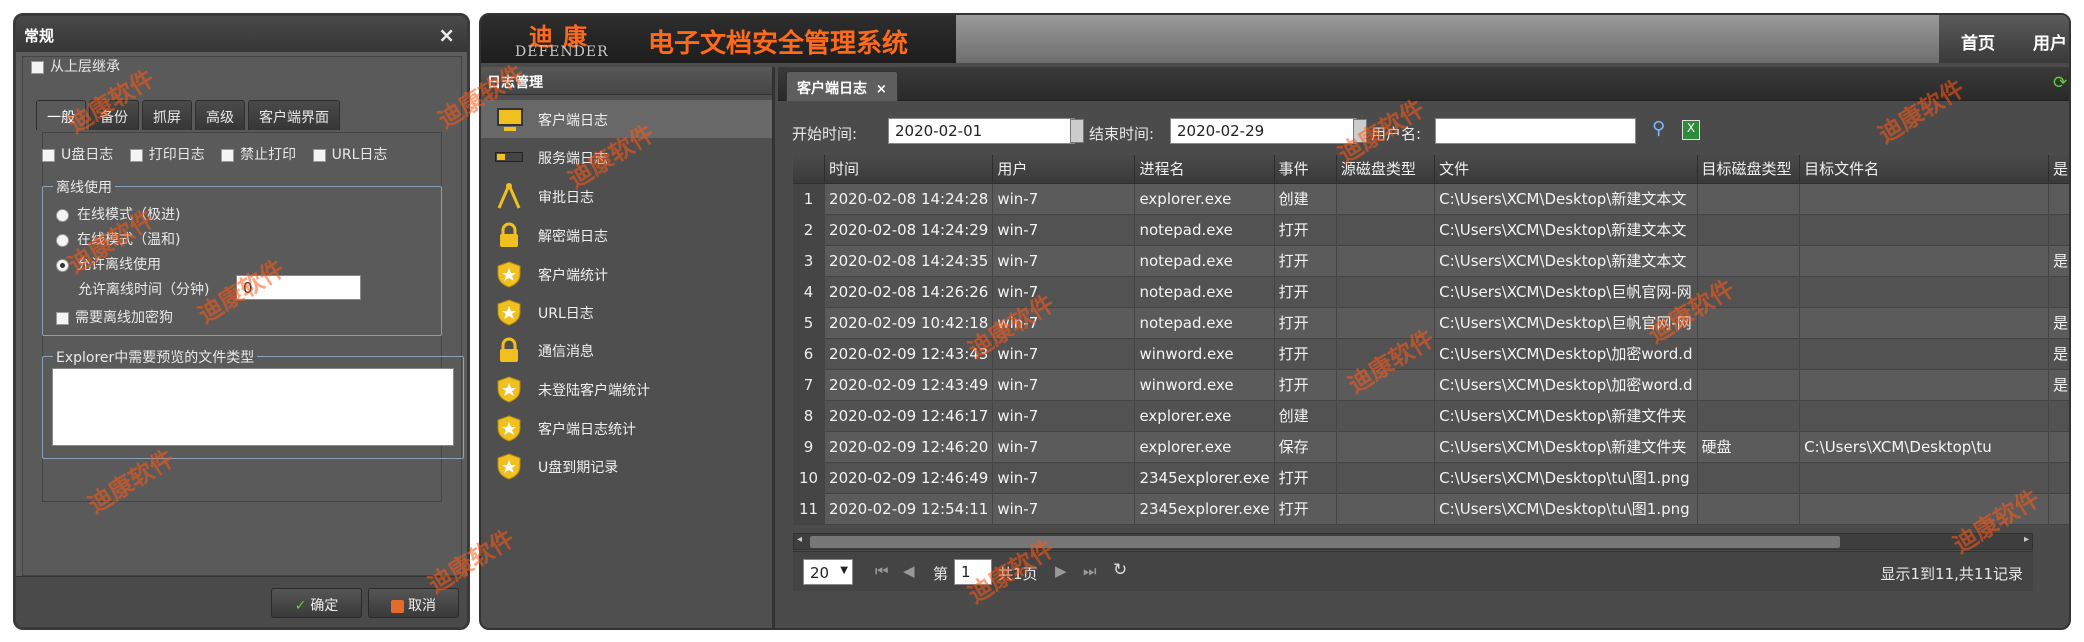 The height and width of the screenshot is (642, 2084). I want to click on sidebar-title: 日志管理, so click(626, 81).